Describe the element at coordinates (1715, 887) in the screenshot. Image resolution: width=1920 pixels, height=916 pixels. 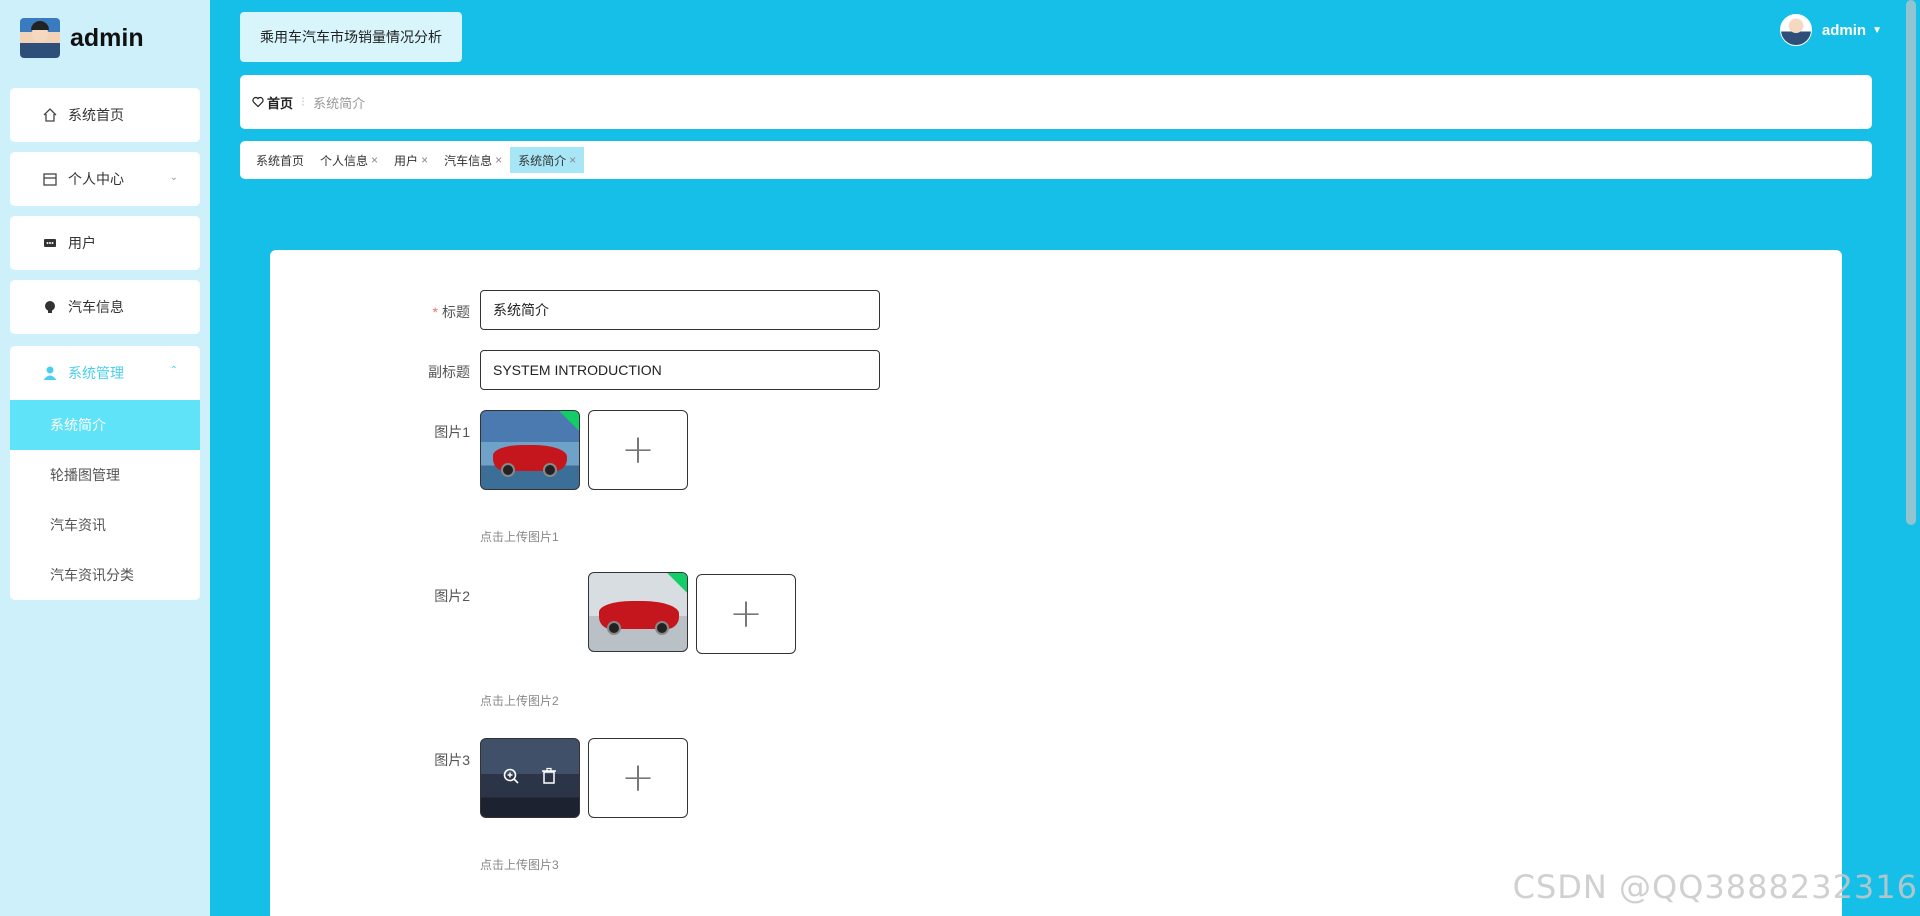
I see `watermark: CSDN @QQ3888232316` at that location.